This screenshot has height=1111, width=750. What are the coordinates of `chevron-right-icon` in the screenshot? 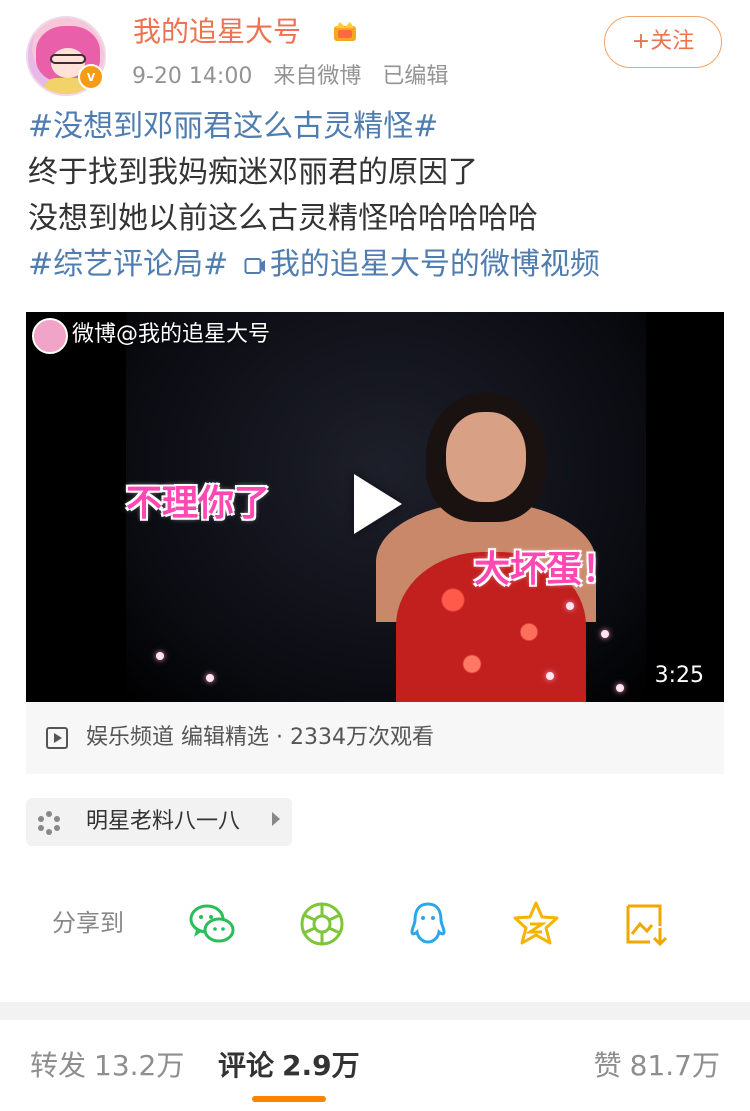 It's located at (276, 819).